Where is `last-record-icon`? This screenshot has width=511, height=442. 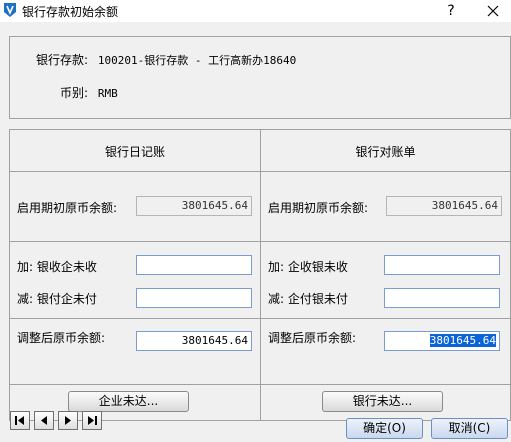 last-record-icon is located at coordinates (92, 420).